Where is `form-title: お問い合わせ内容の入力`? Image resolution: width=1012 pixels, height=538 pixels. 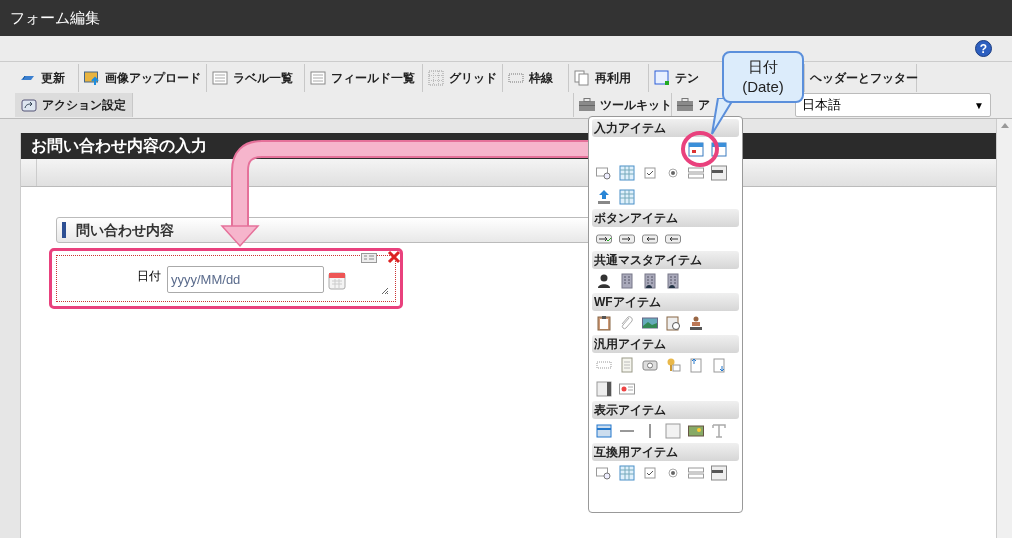
form-title: お問い合わせ内容の入力 is located at coordinates (119, 146).